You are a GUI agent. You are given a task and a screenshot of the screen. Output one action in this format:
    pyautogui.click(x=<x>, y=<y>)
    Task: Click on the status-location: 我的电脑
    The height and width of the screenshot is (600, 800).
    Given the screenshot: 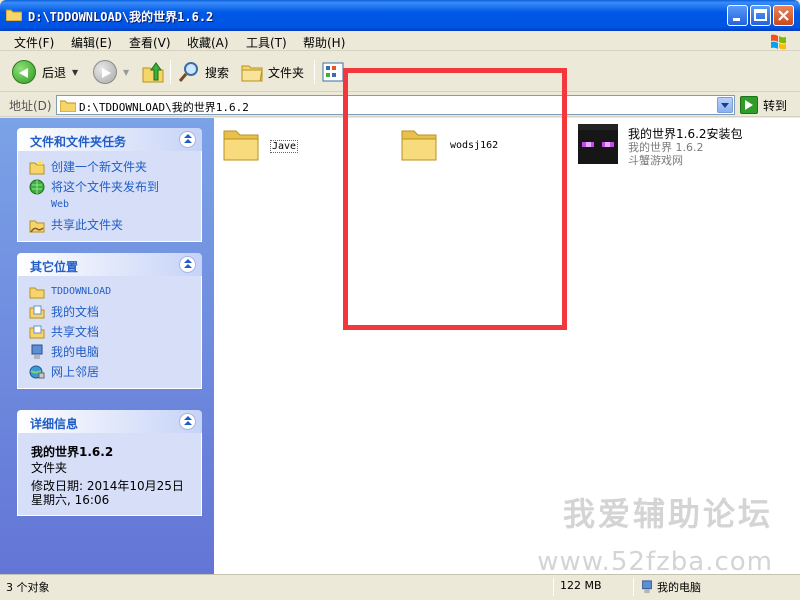 What is the action you would take?
    pyautogui.click(x=679, y=587)
    